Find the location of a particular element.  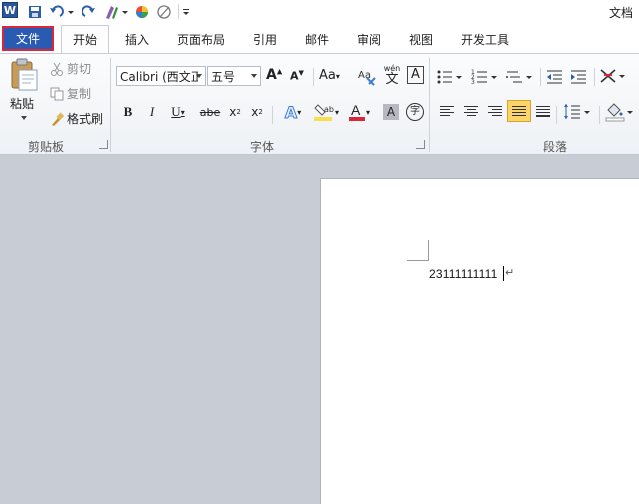

undo-icon is located at coordinates (62, 11).